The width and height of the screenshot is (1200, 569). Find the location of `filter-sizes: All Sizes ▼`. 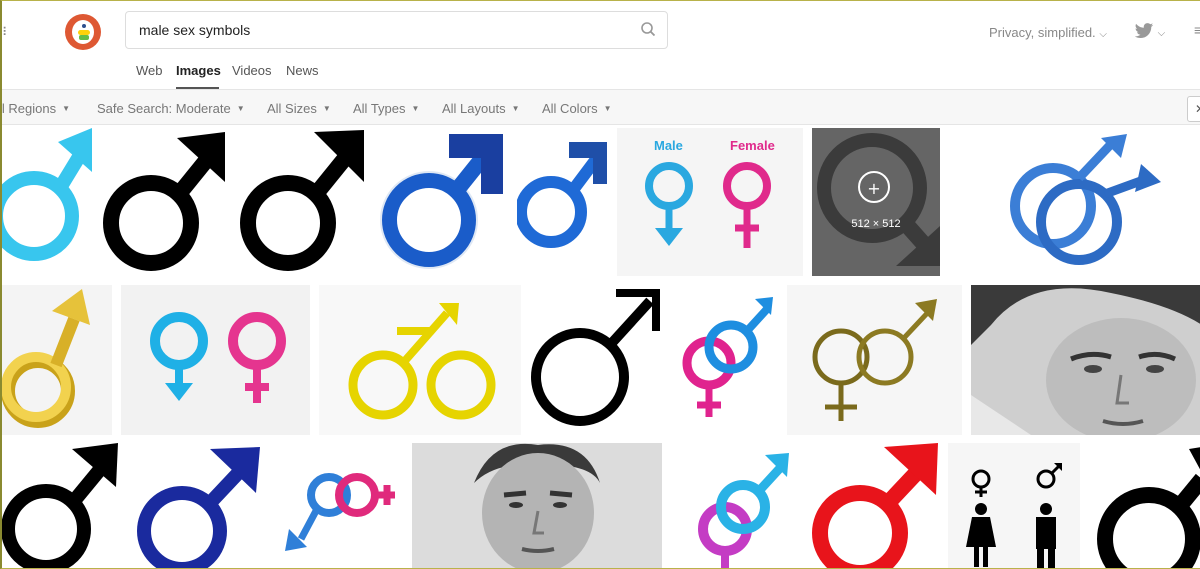

filter-sizes: All Sizes ▼ is located at coordinates (299, 108).